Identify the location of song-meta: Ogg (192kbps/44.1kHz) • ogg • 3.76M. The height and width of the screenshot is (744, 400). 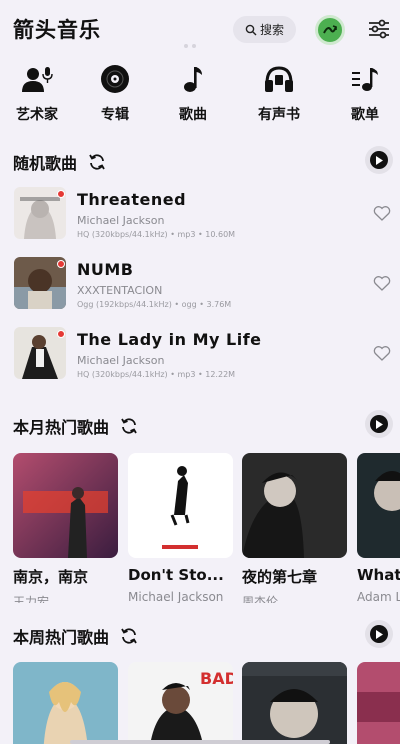
(154, 304).